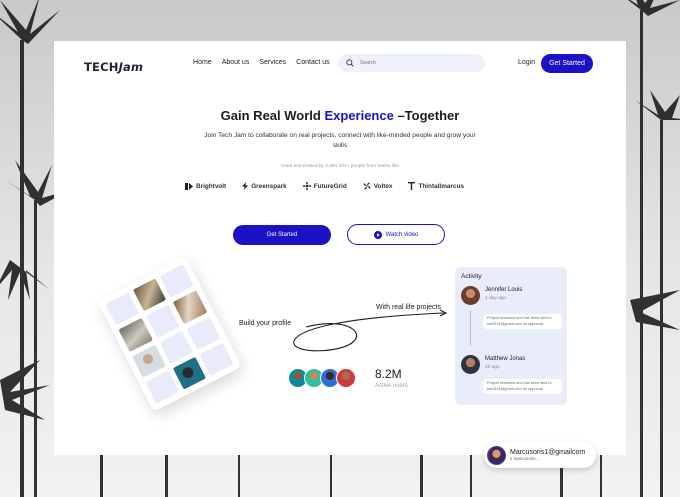 Image resolution: width=680 pixels, height=497 pixels. Describe the element at coordinates (391, 386) in the screenshot. I see `active-users-label: Active users` at that location.